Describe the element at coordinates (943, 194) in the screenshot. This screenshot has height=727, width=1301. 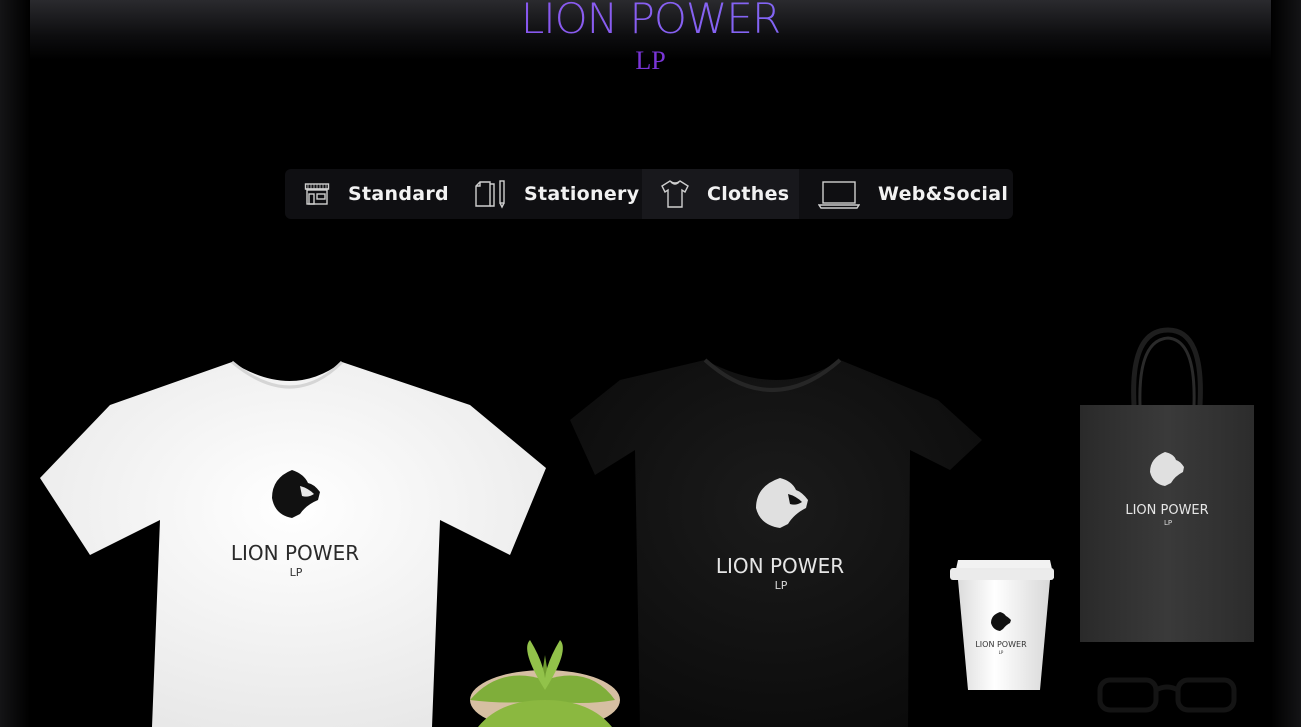
I see `tab-web-social-label: Web&Social` at that location.